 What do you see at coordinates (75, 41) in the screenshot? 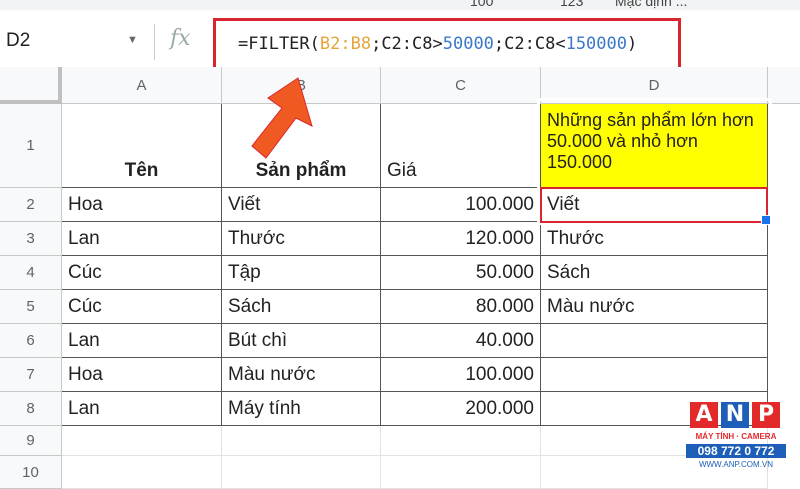
I see `name-box: D2 ▼` at bounding box center [75, 41].